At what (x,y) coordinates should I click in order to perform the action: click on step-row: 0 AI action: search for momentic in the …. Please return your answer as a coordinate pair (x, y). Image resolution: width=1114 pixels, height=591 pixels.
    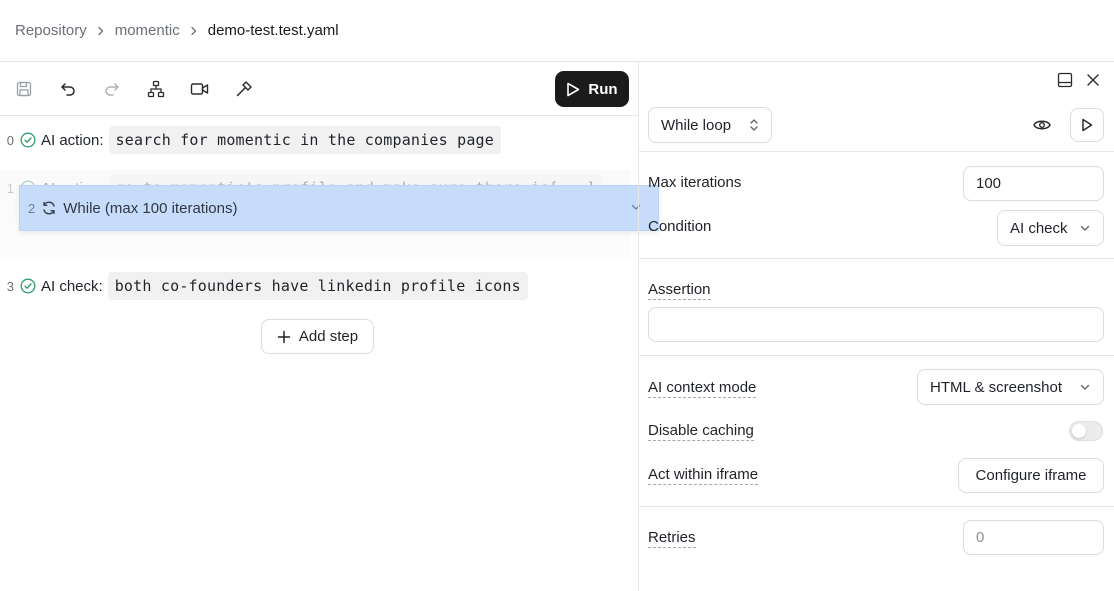
    Looking at the image, I should click on (251, 140).